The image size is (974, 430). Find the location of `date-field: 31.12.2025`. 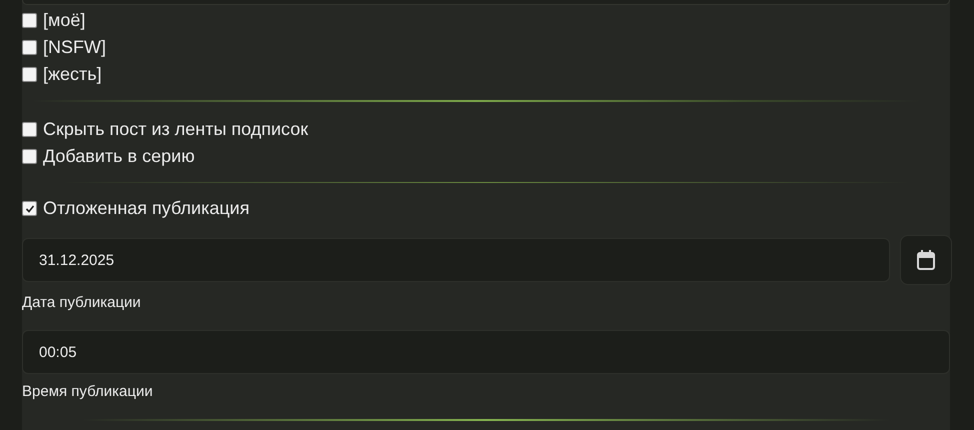

date-field: 31.12.2025 is located at coordinates (456, 260).